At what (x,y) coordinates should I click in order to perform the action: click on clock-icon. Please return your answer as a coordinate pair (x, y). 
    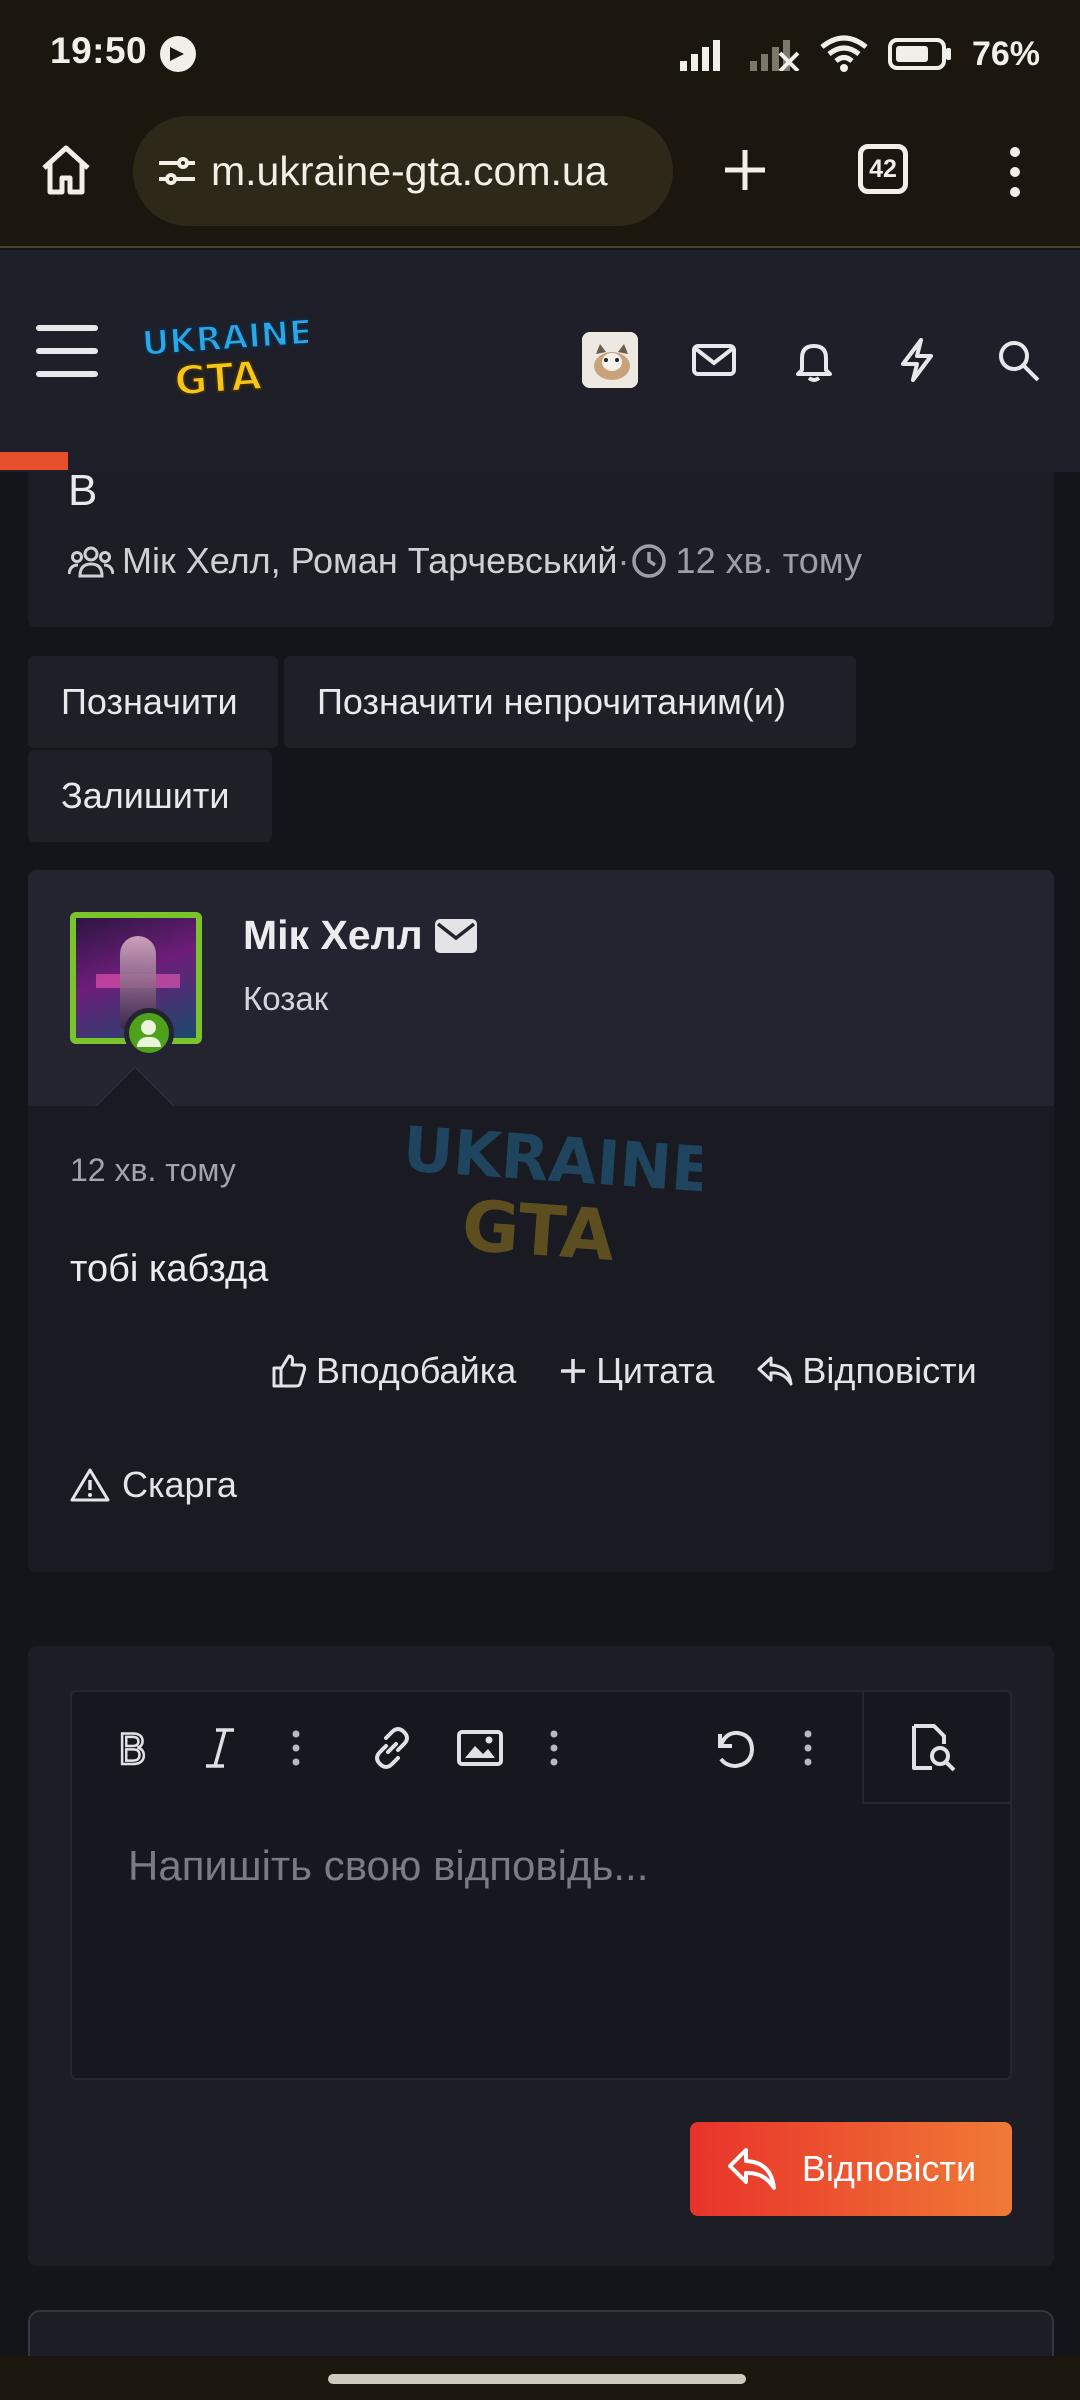
    Looking at the image, I should click on (648, 561).